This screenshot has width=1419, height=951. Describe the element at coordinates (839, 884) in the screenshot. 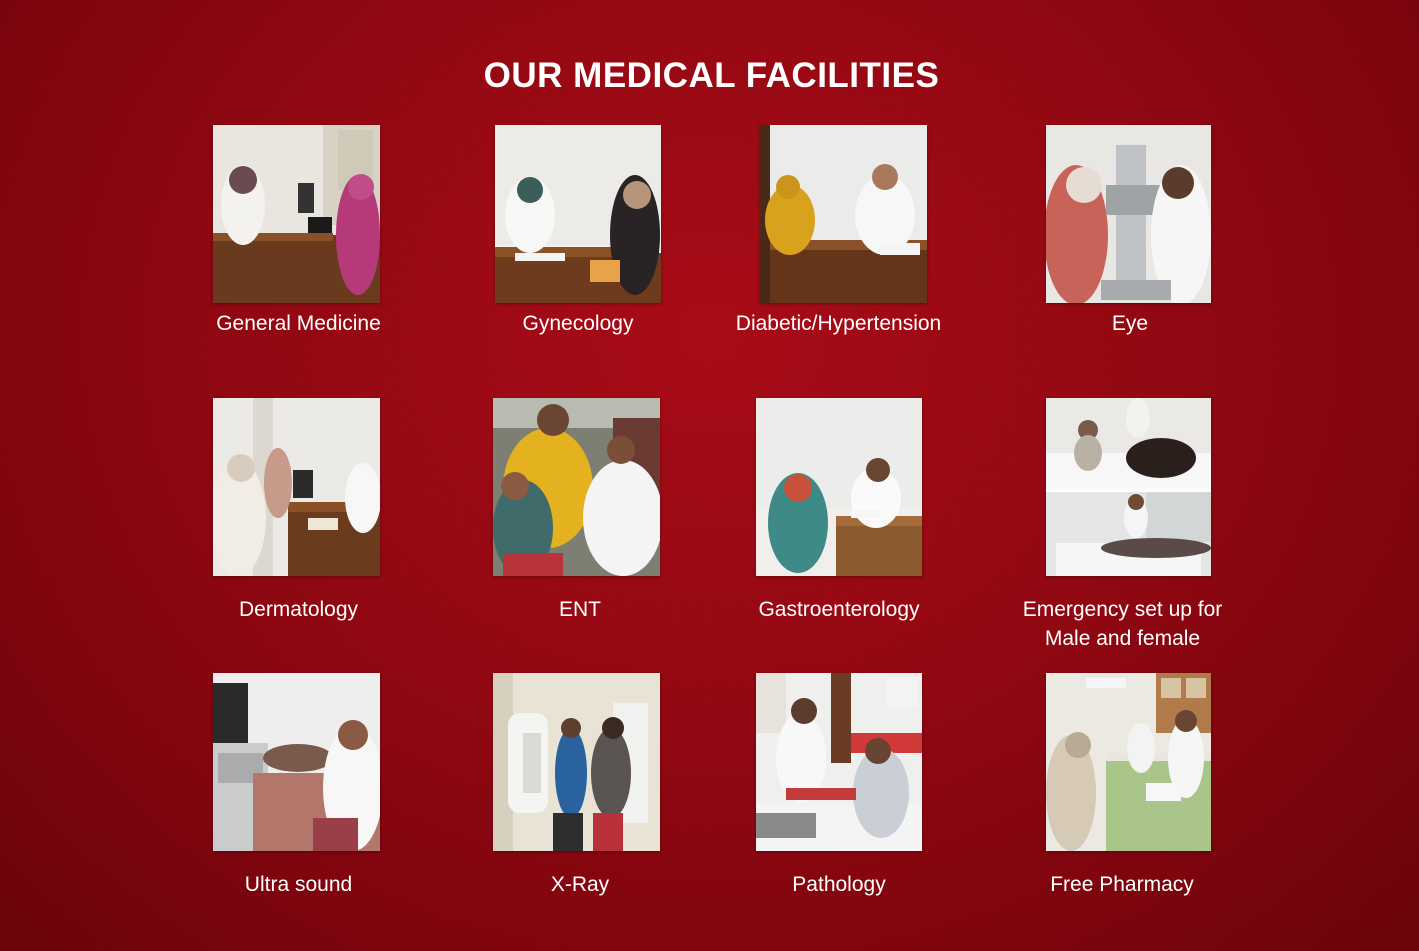

I see `facility-label: Pathology` at that location.